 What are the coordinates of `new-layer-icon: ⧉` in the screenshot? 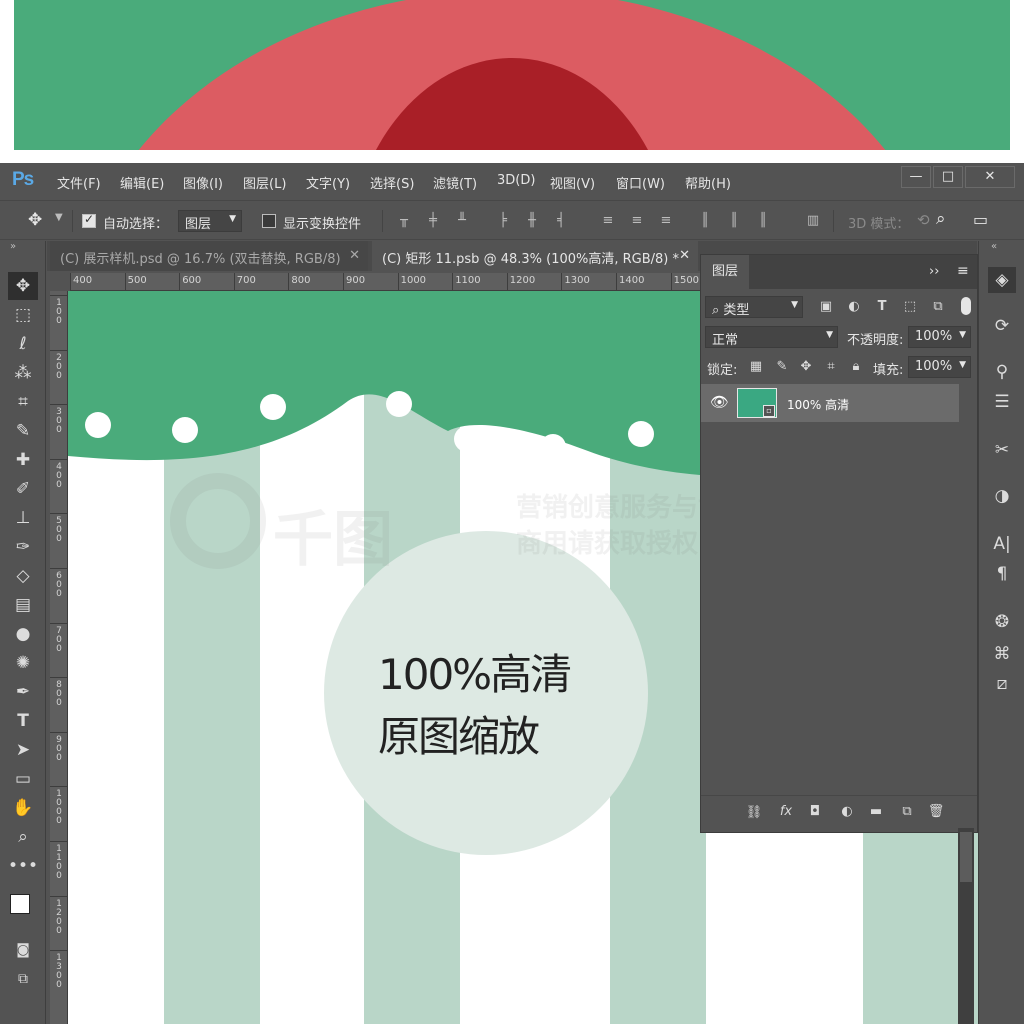 It's located at (907, 811).